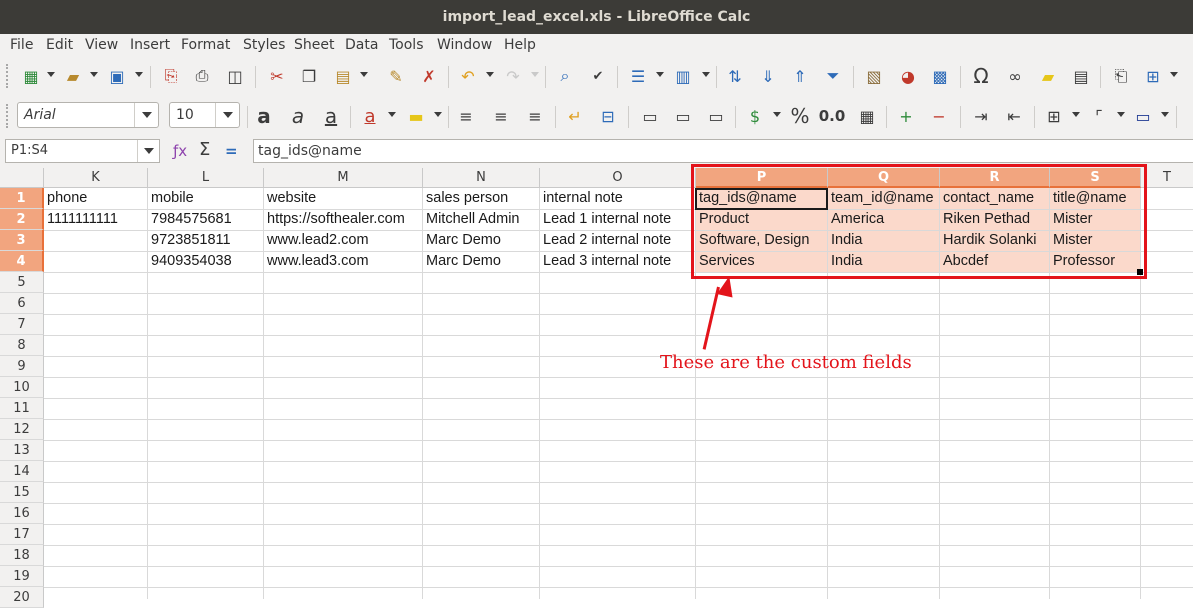  What do you see at coordinates (277, 76) in the screenshot?
I see `cut-icon: ✂` at bounding box center [277, 76].